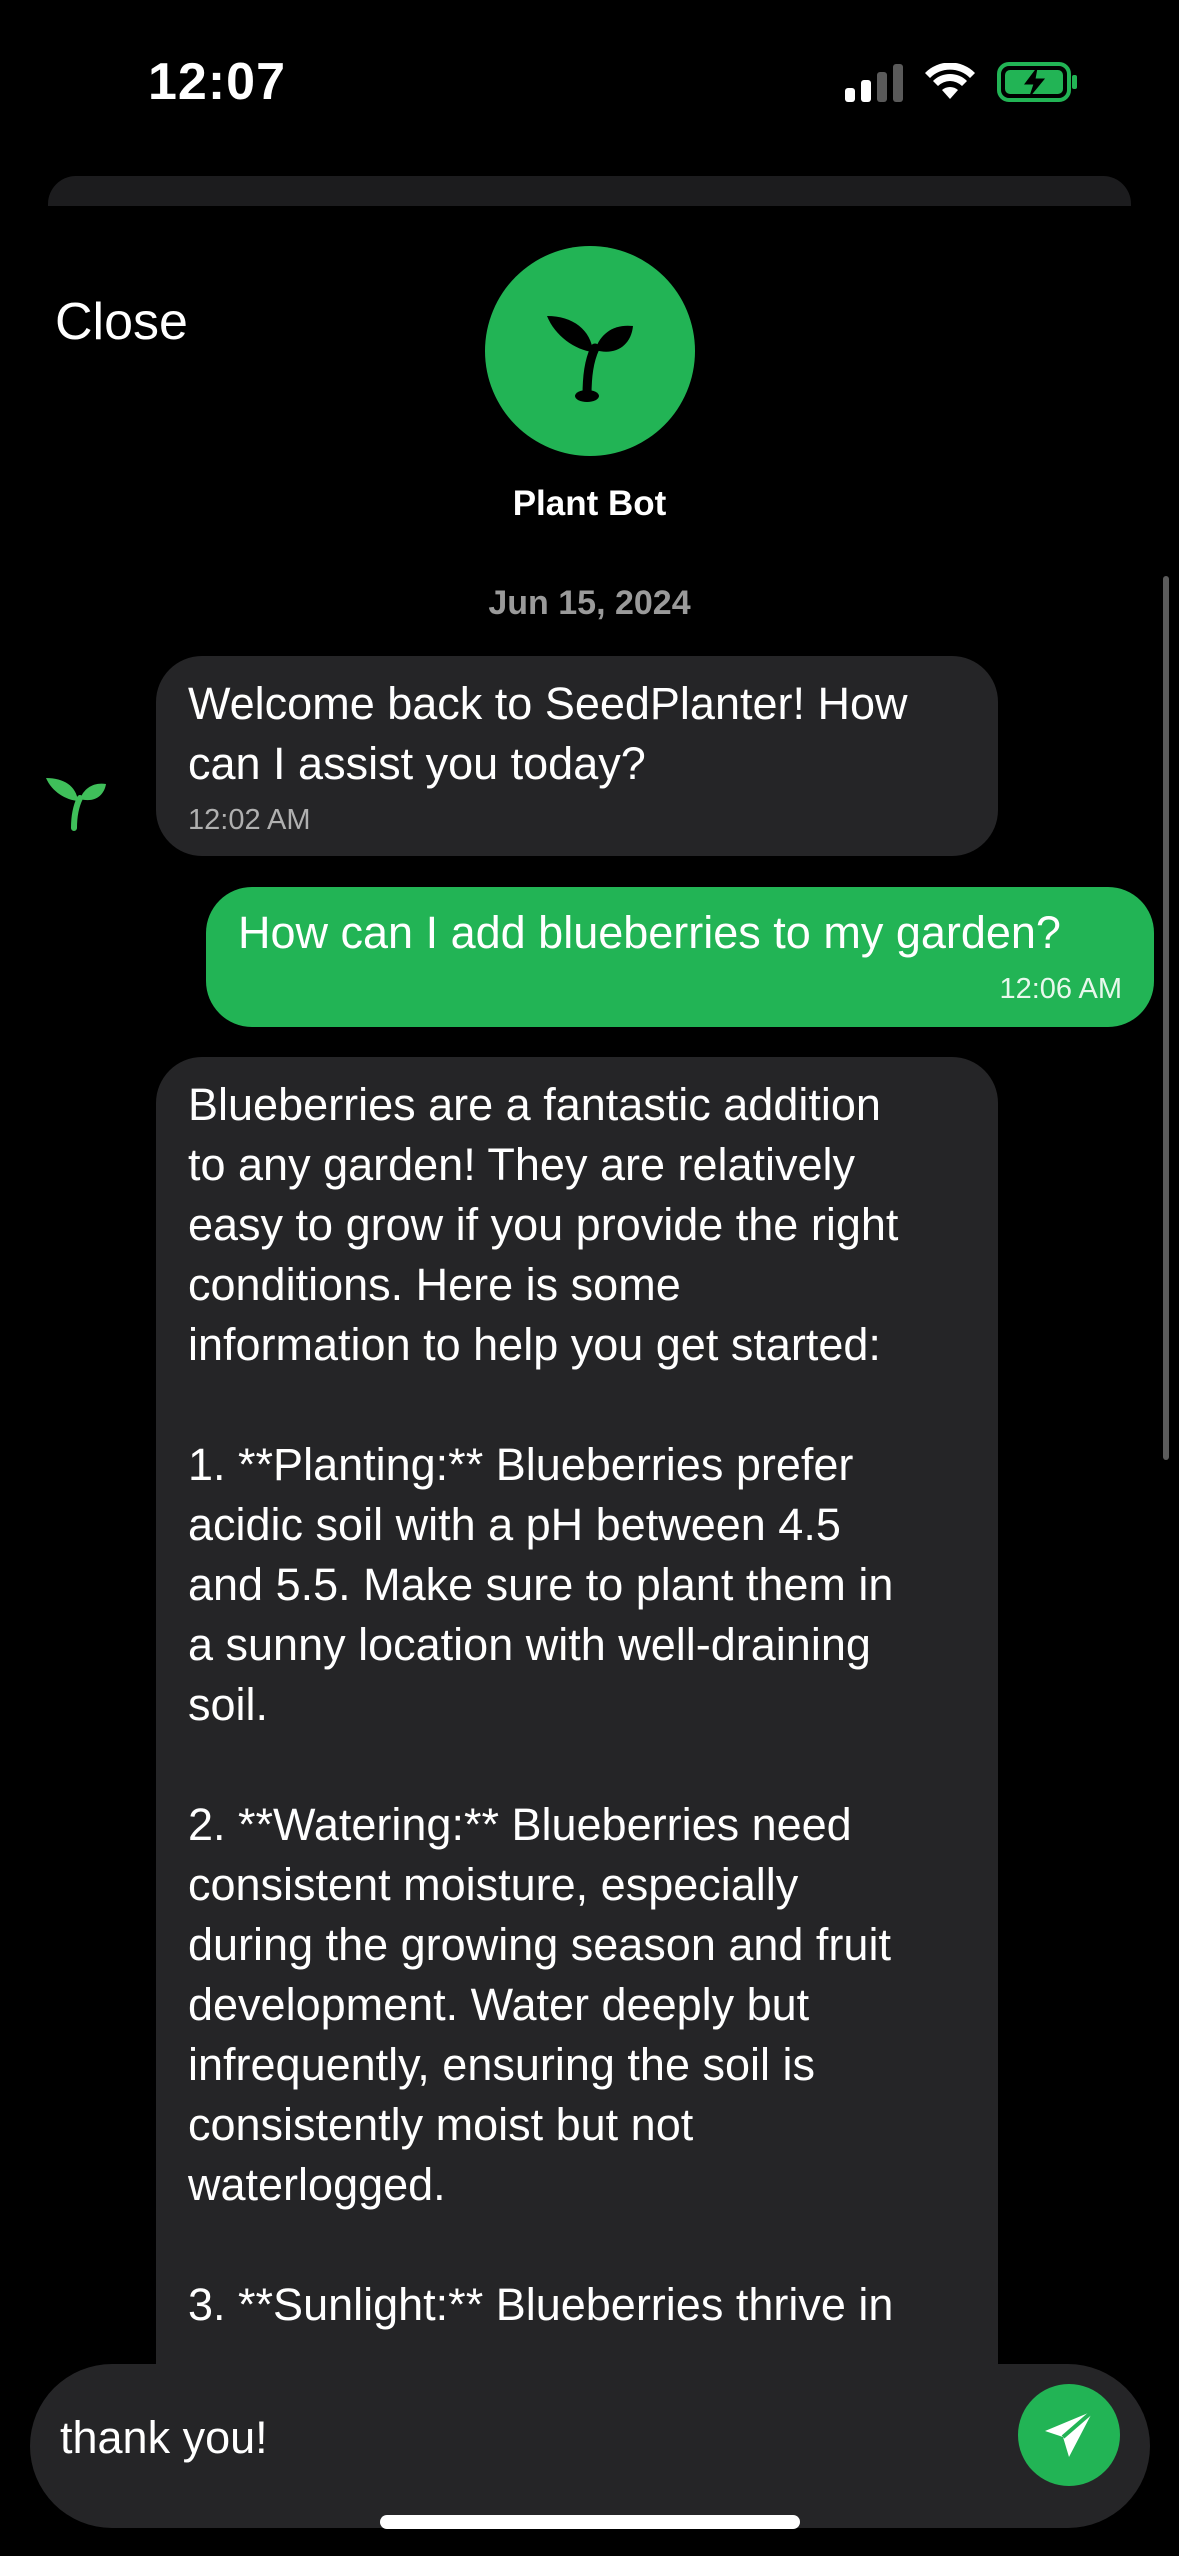  Describe the element at coordinates (1037, 82) in the screenshot. I see `battery-charging-icon` at that location.